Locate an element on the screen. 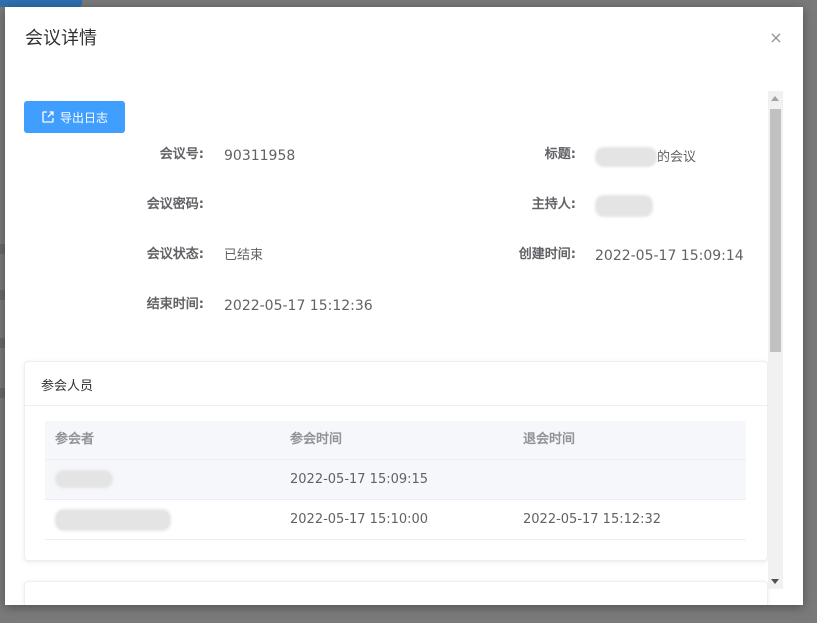 The width and height of the screenshot is (817, 623). close-icon: × is located at coordinates (776, 38).